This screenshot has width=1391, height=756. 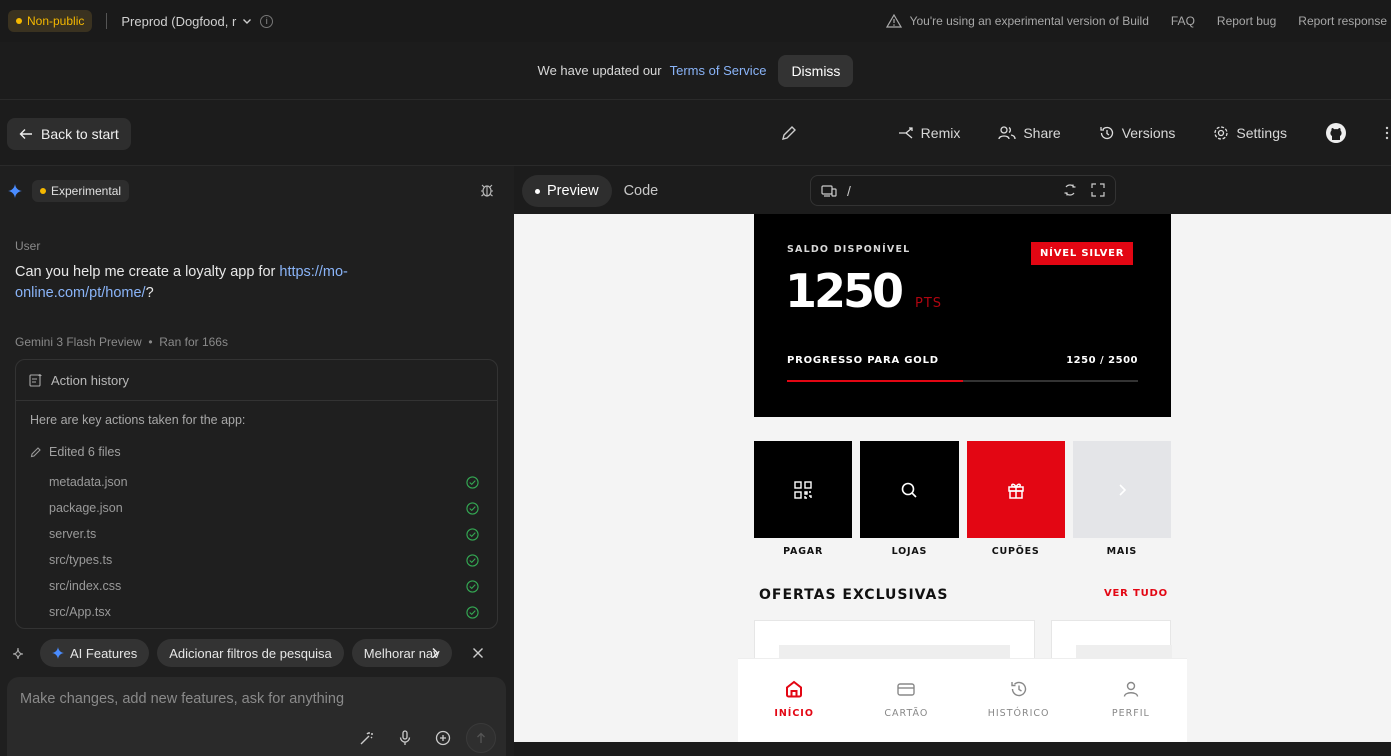 I want to click on settings-button: Settings, so click(x=1250, y=133).